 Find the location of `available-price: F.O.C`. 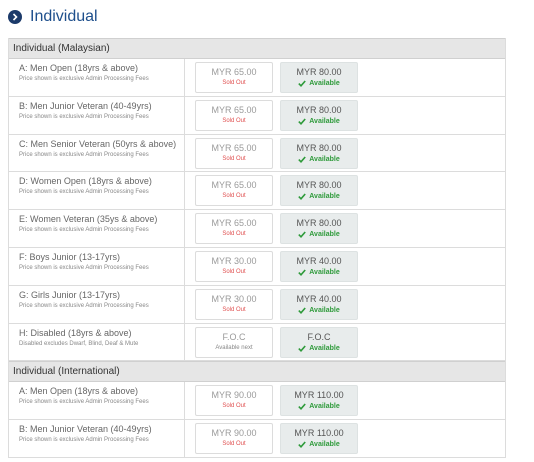

available-price: F.O.C is located at coordinates (319, 336).